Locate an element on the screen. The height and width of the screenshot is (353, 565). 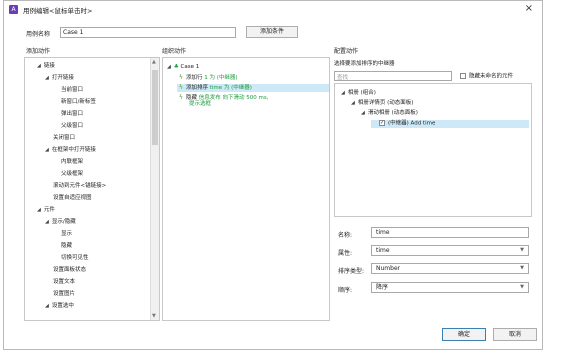
action-tree-label: 设置自适应视图 is located at coordinates (72, 198).